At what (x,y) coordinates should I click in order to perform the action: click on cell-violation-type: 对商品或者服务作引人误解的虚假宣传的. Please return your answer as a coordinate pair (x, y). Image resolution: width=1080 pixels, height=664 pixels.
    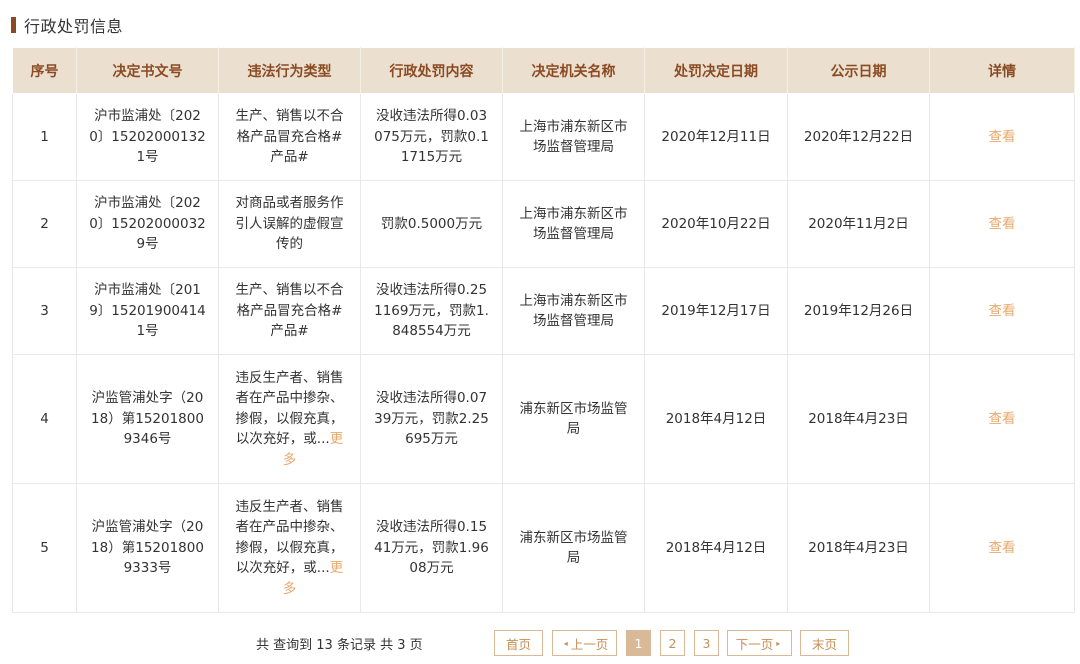
    Looking at the image, I should click on (289, 224).